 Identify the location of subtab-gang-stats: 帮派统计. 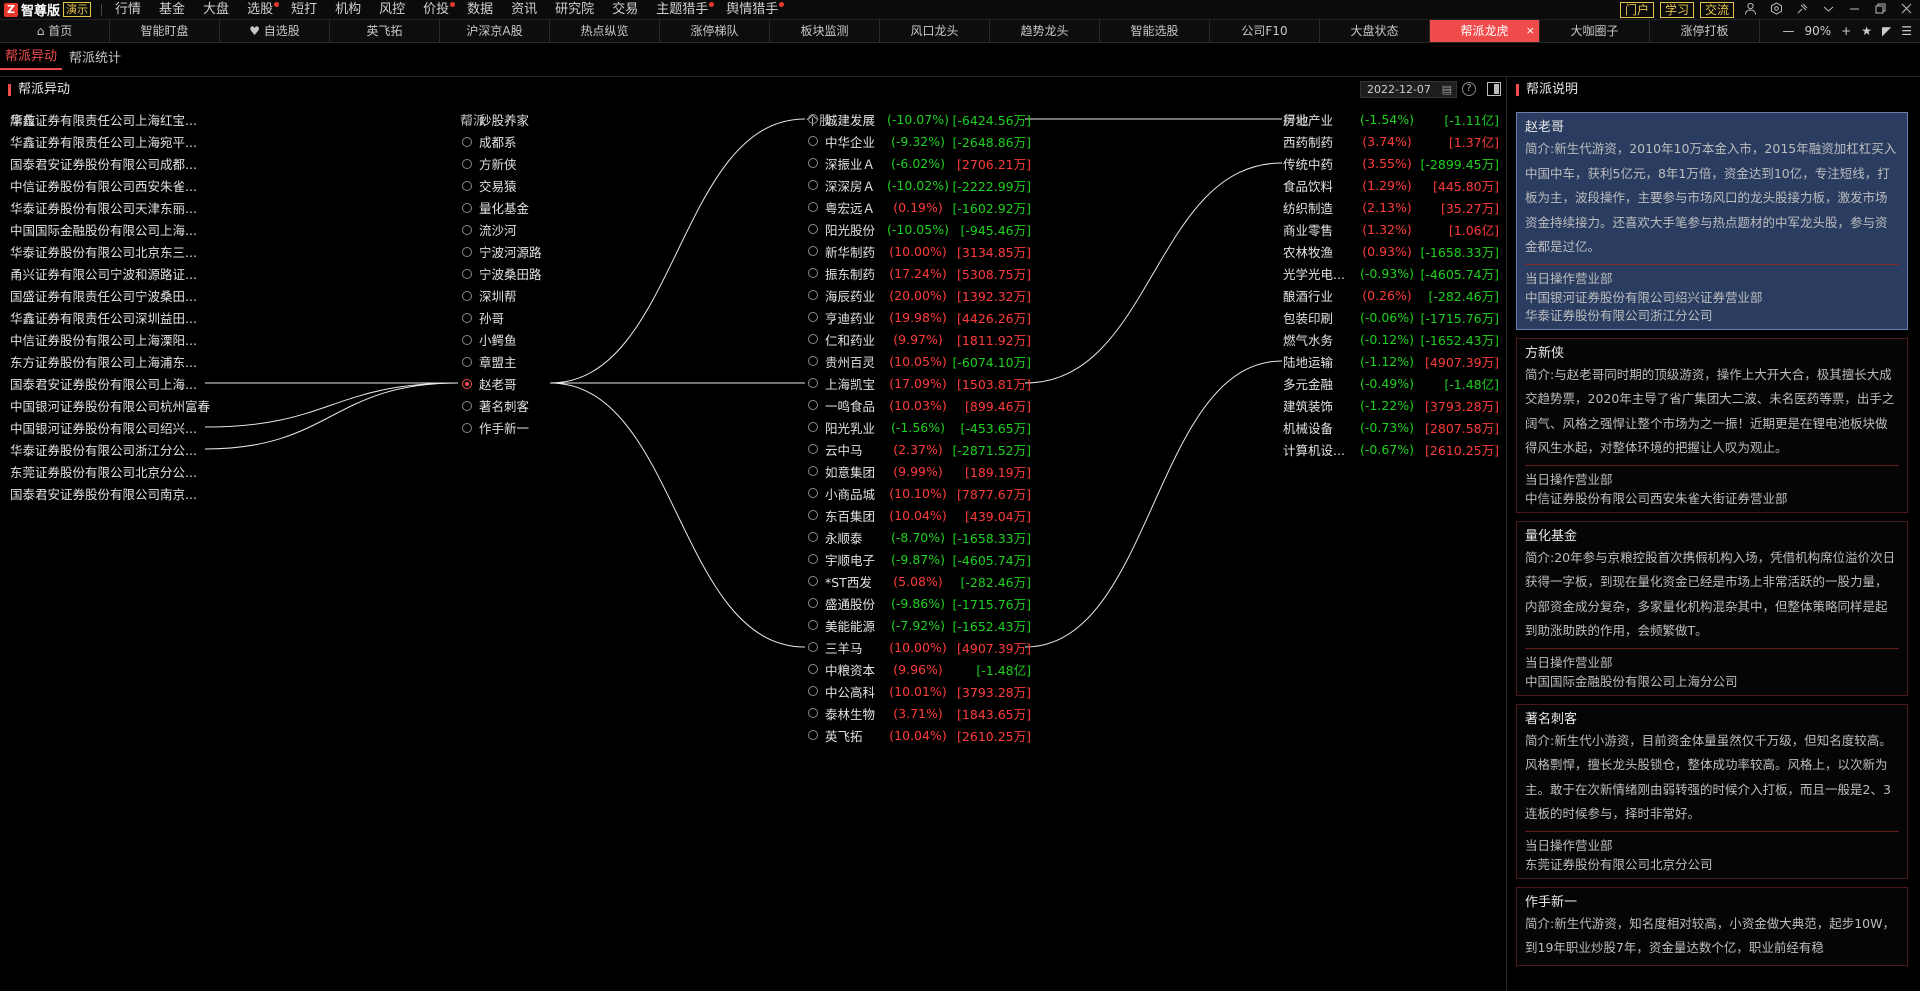
(95, 59).